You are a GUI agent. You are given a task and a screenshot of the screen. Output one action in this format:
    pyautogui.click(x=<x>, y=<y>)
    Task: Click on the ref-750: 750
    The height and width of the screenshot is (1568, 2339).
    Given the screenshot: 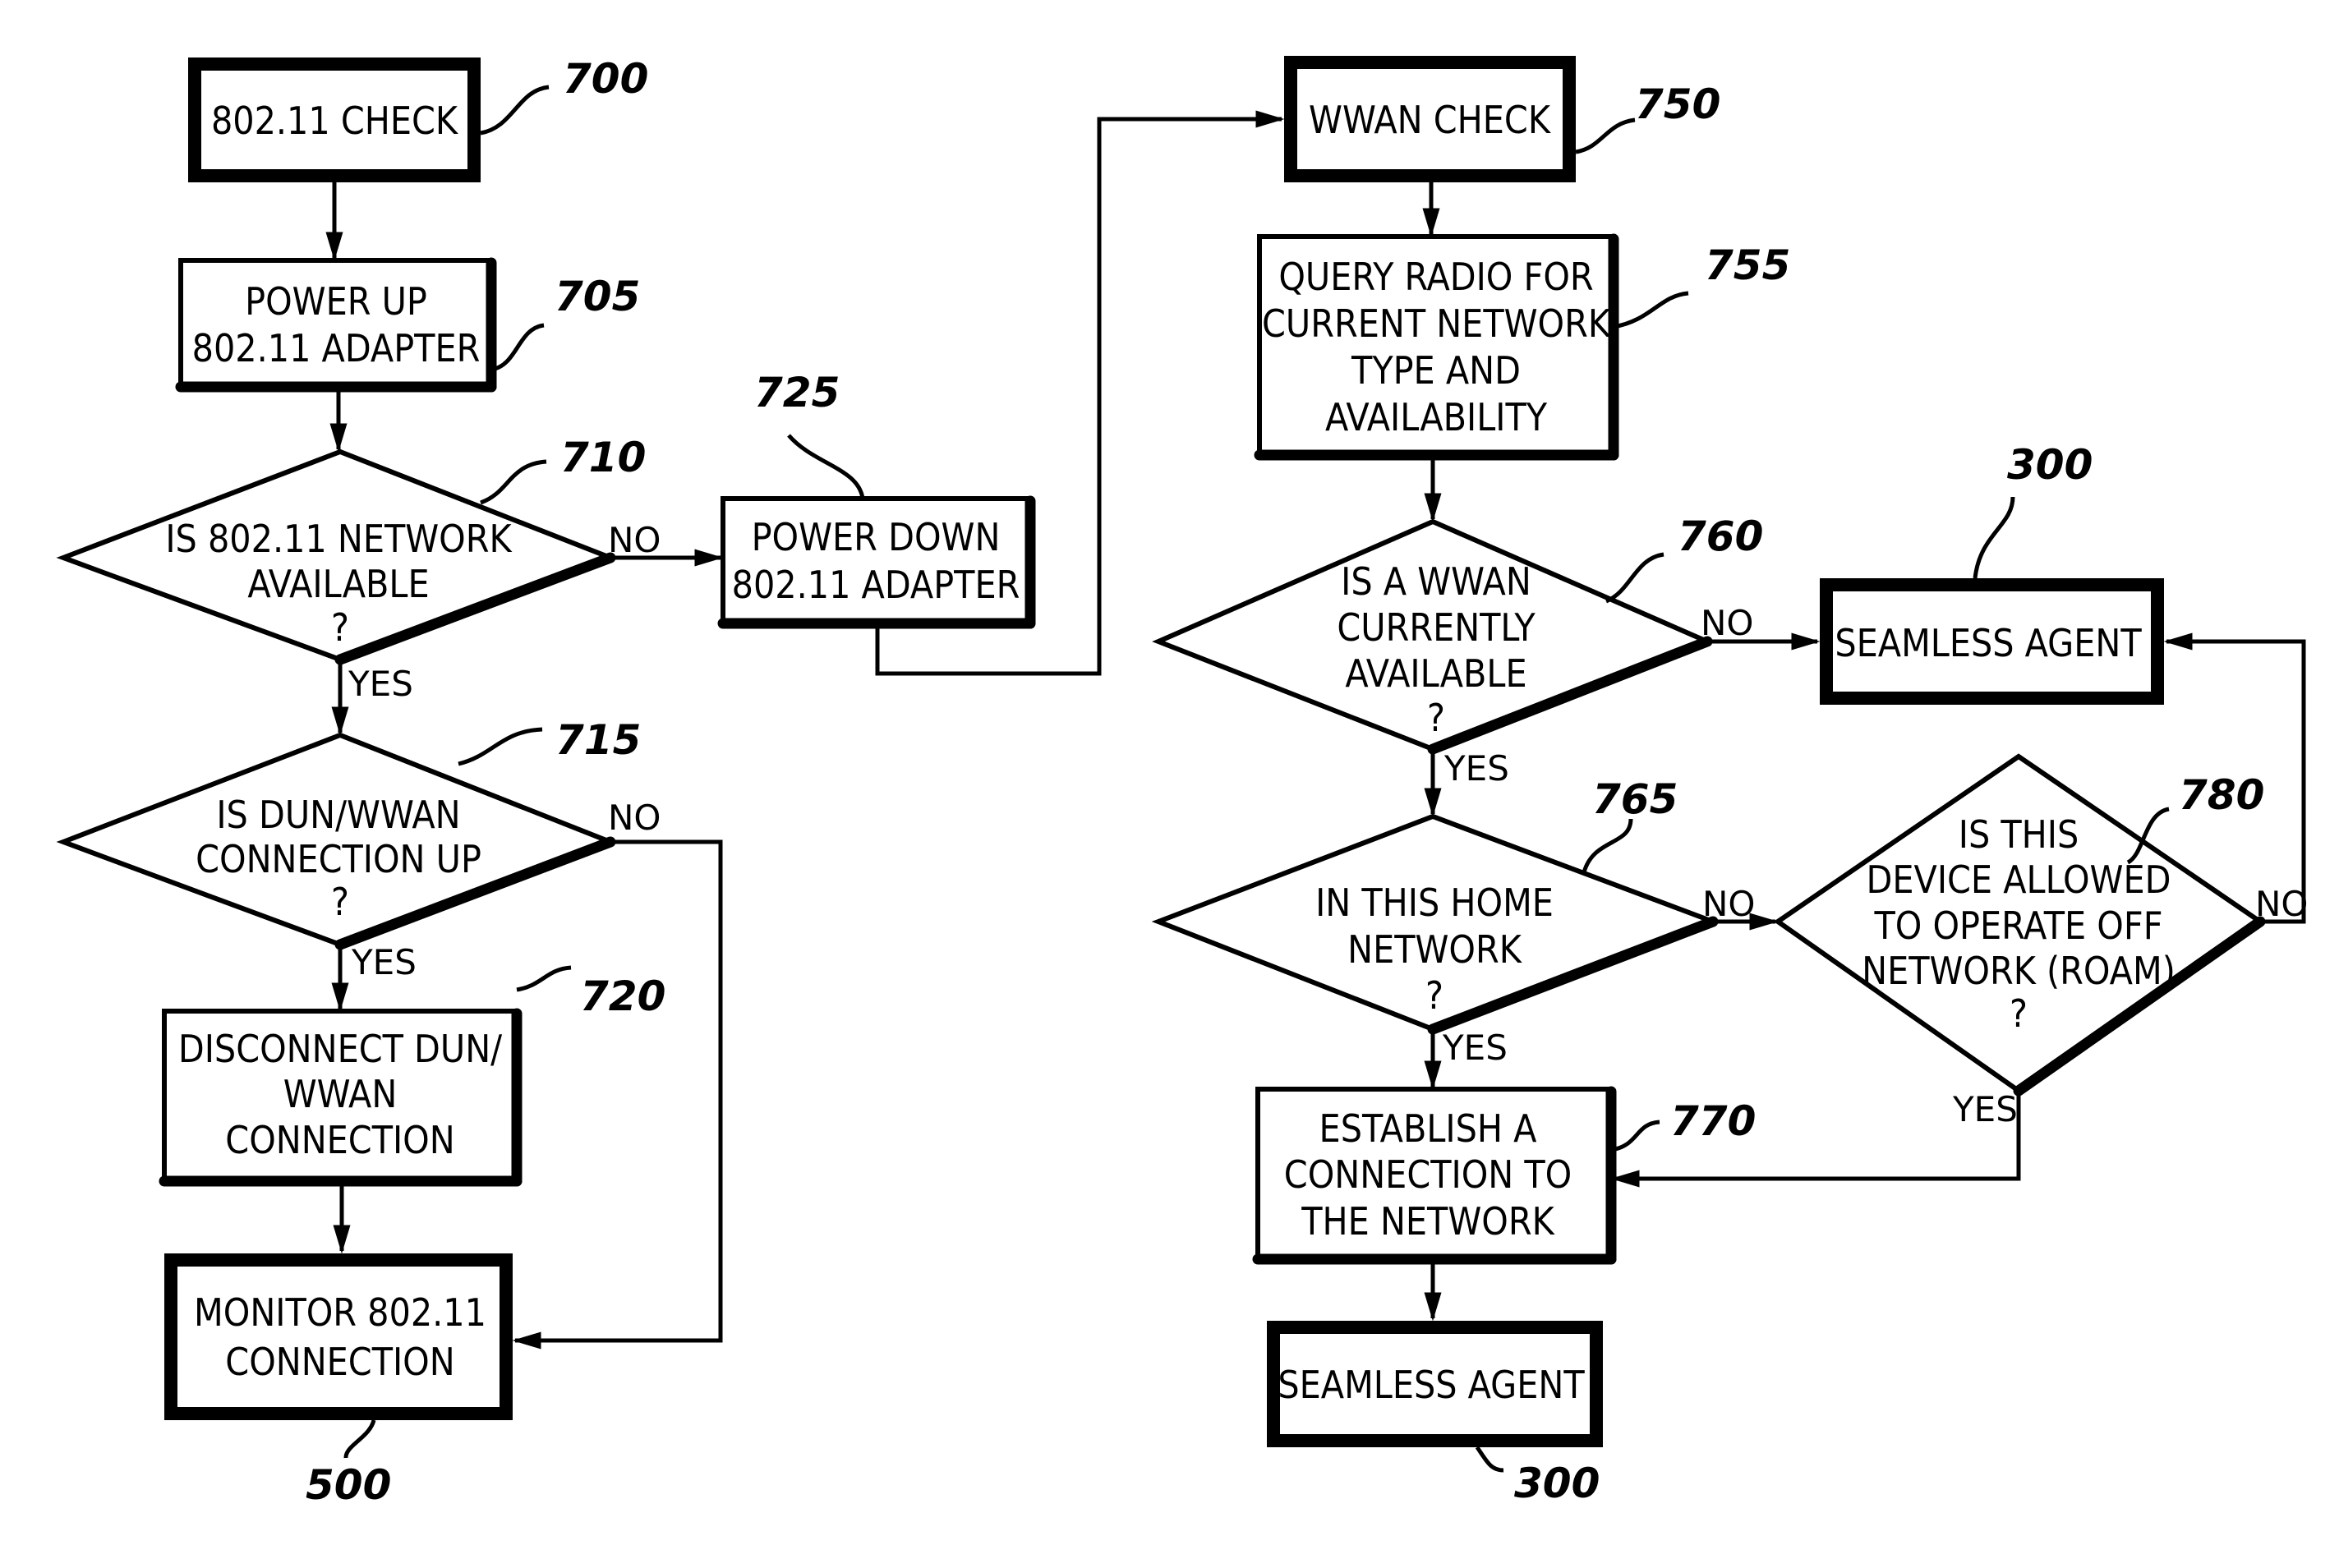 What is the action you would take?
    pyautogui.click(x=1677, y=104)
    